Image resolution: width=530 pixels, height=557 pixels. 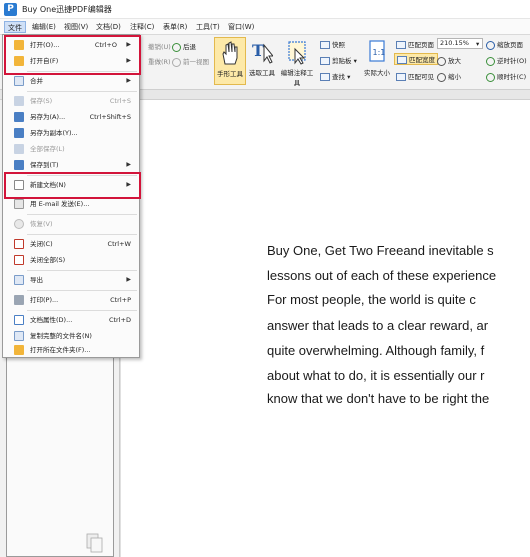 I want to click on doc-text-line: answer that leads to a clear reward, ar, so click(x=378, y=325).